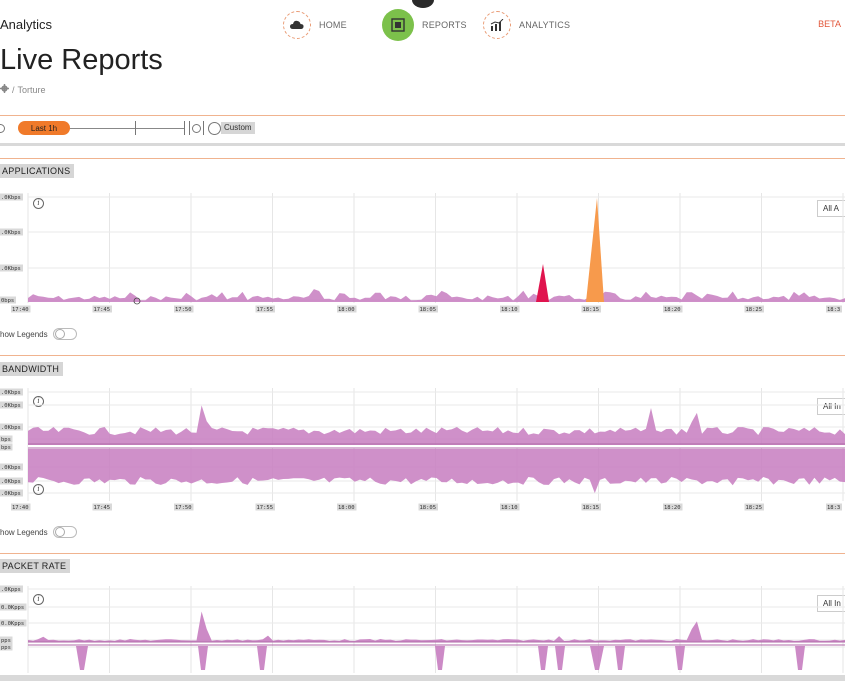 The image size is (845, 684). I want to click on custom-range-button: Custom, so click(238, 128).